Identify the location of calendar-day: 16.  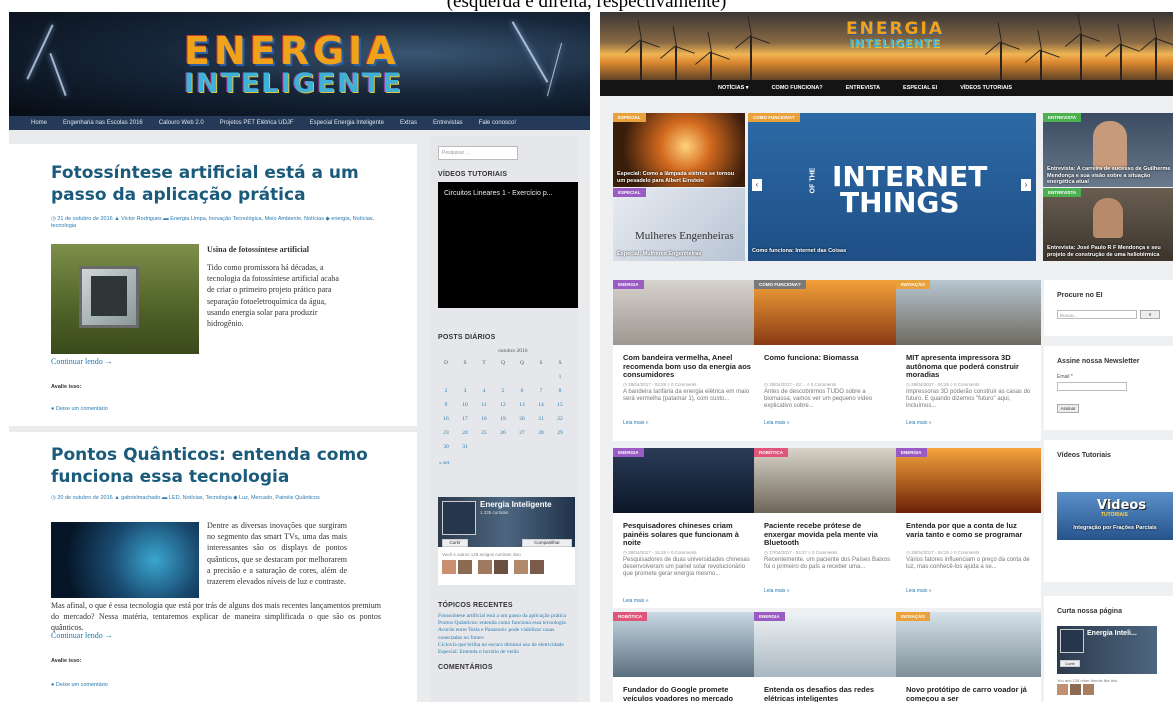
(446, 419).